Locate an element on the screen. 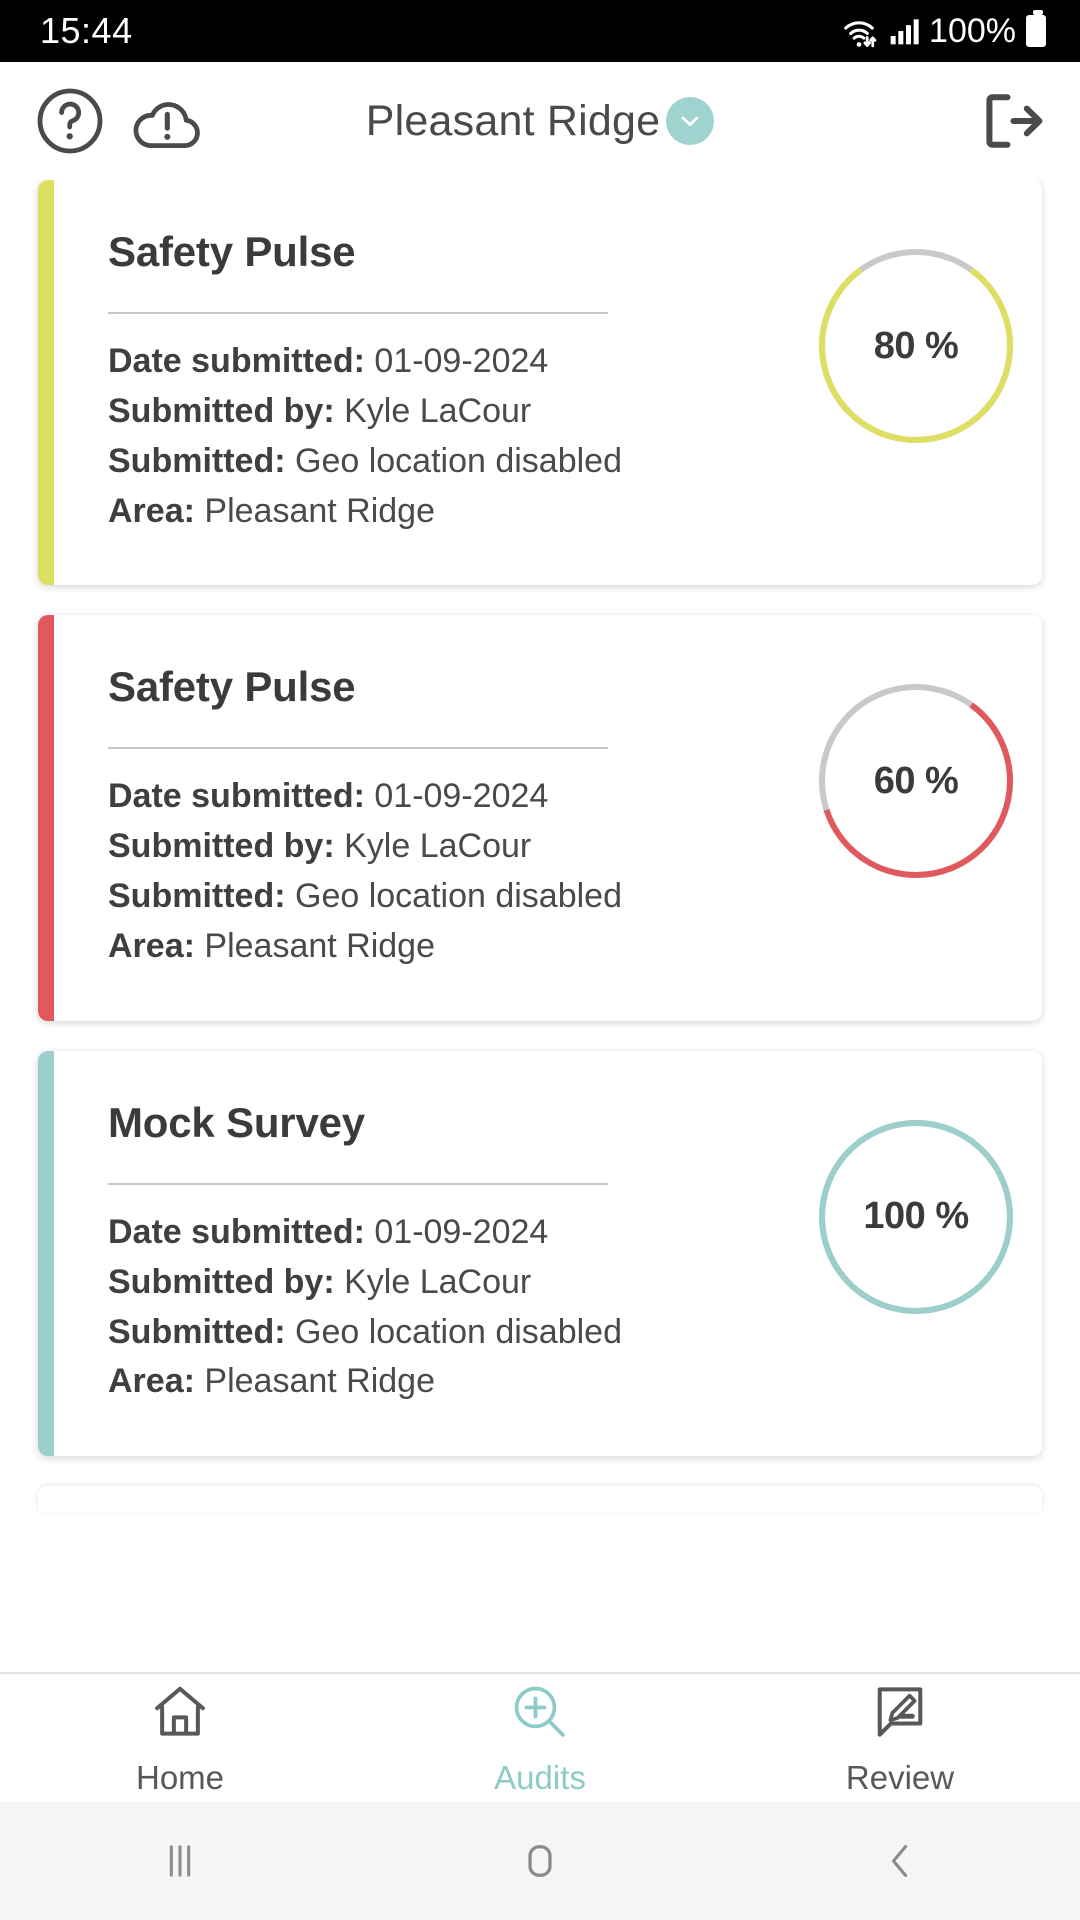 Image resolution: width=1080 pixels, height=1920 pixels. tab-review: Review is located at coordinates (900, 1738).